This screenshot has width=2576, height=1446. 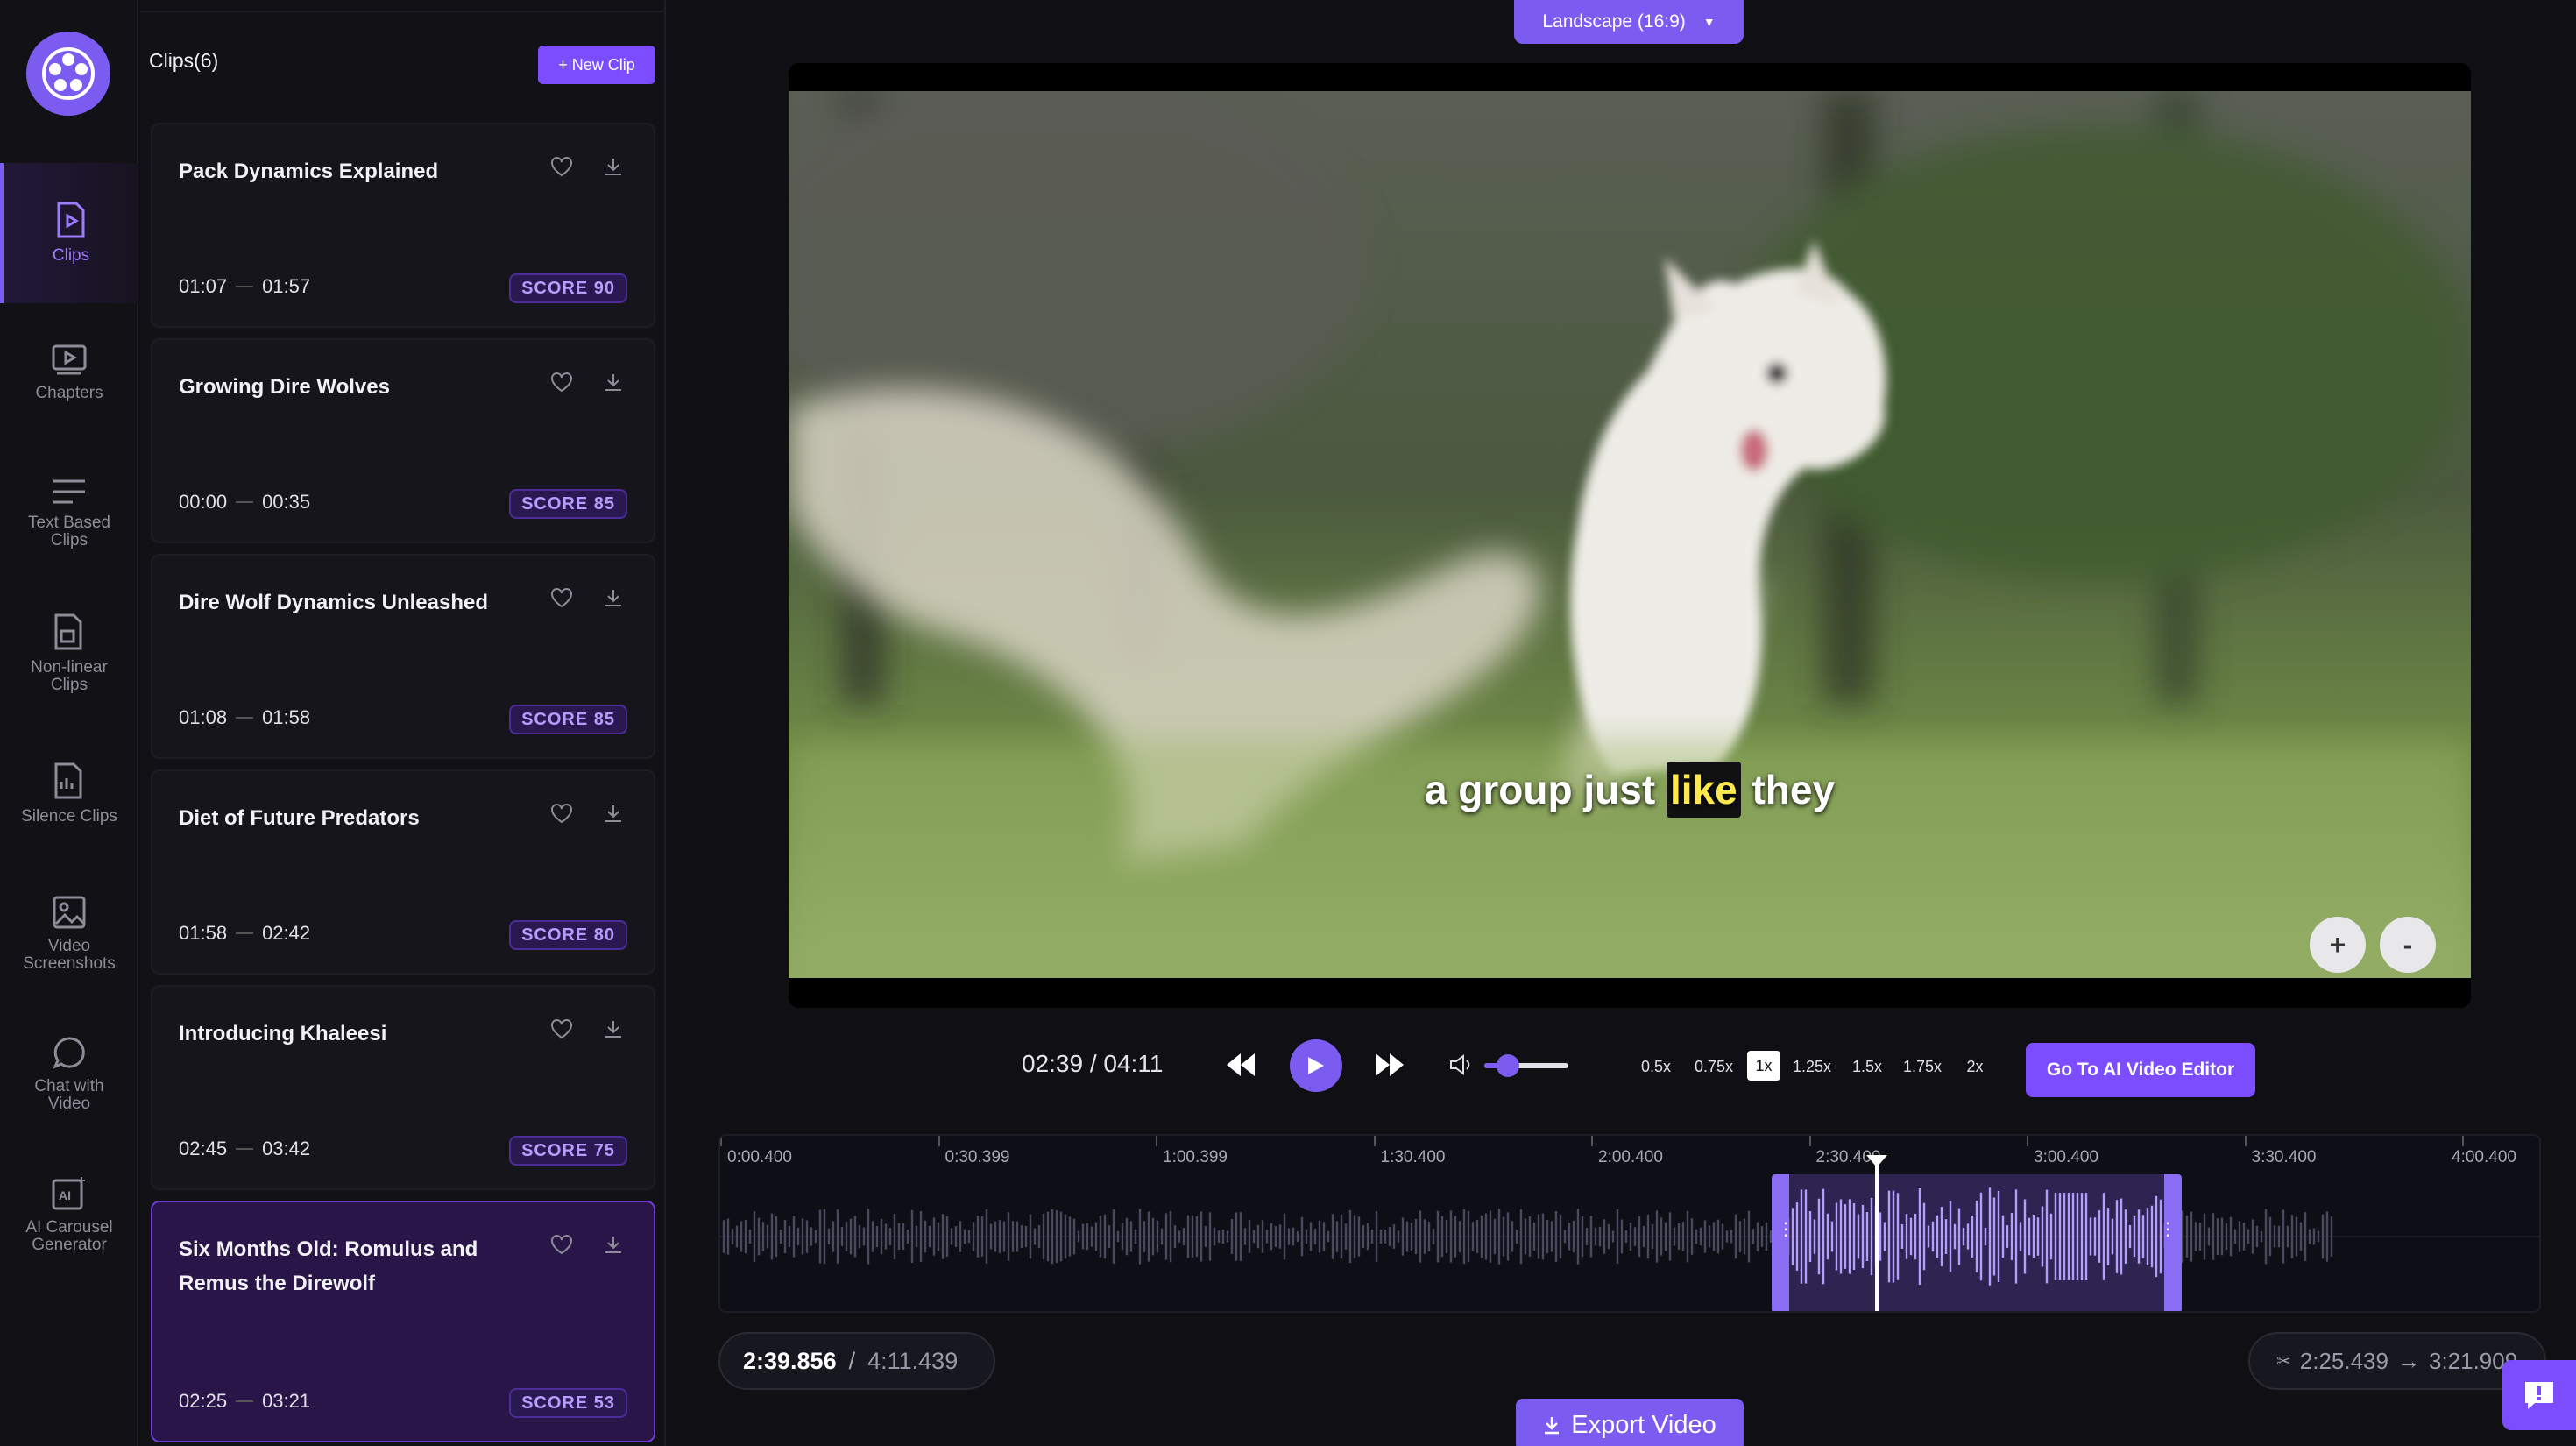 I want to click on volume-button, so click(x=1461, y=1067).